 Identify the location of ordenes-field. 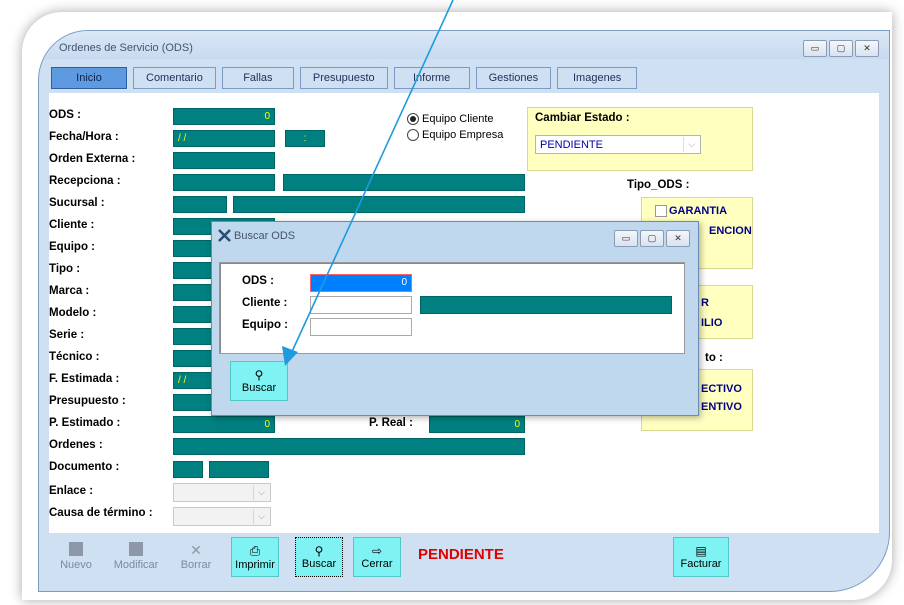
(349, 446).